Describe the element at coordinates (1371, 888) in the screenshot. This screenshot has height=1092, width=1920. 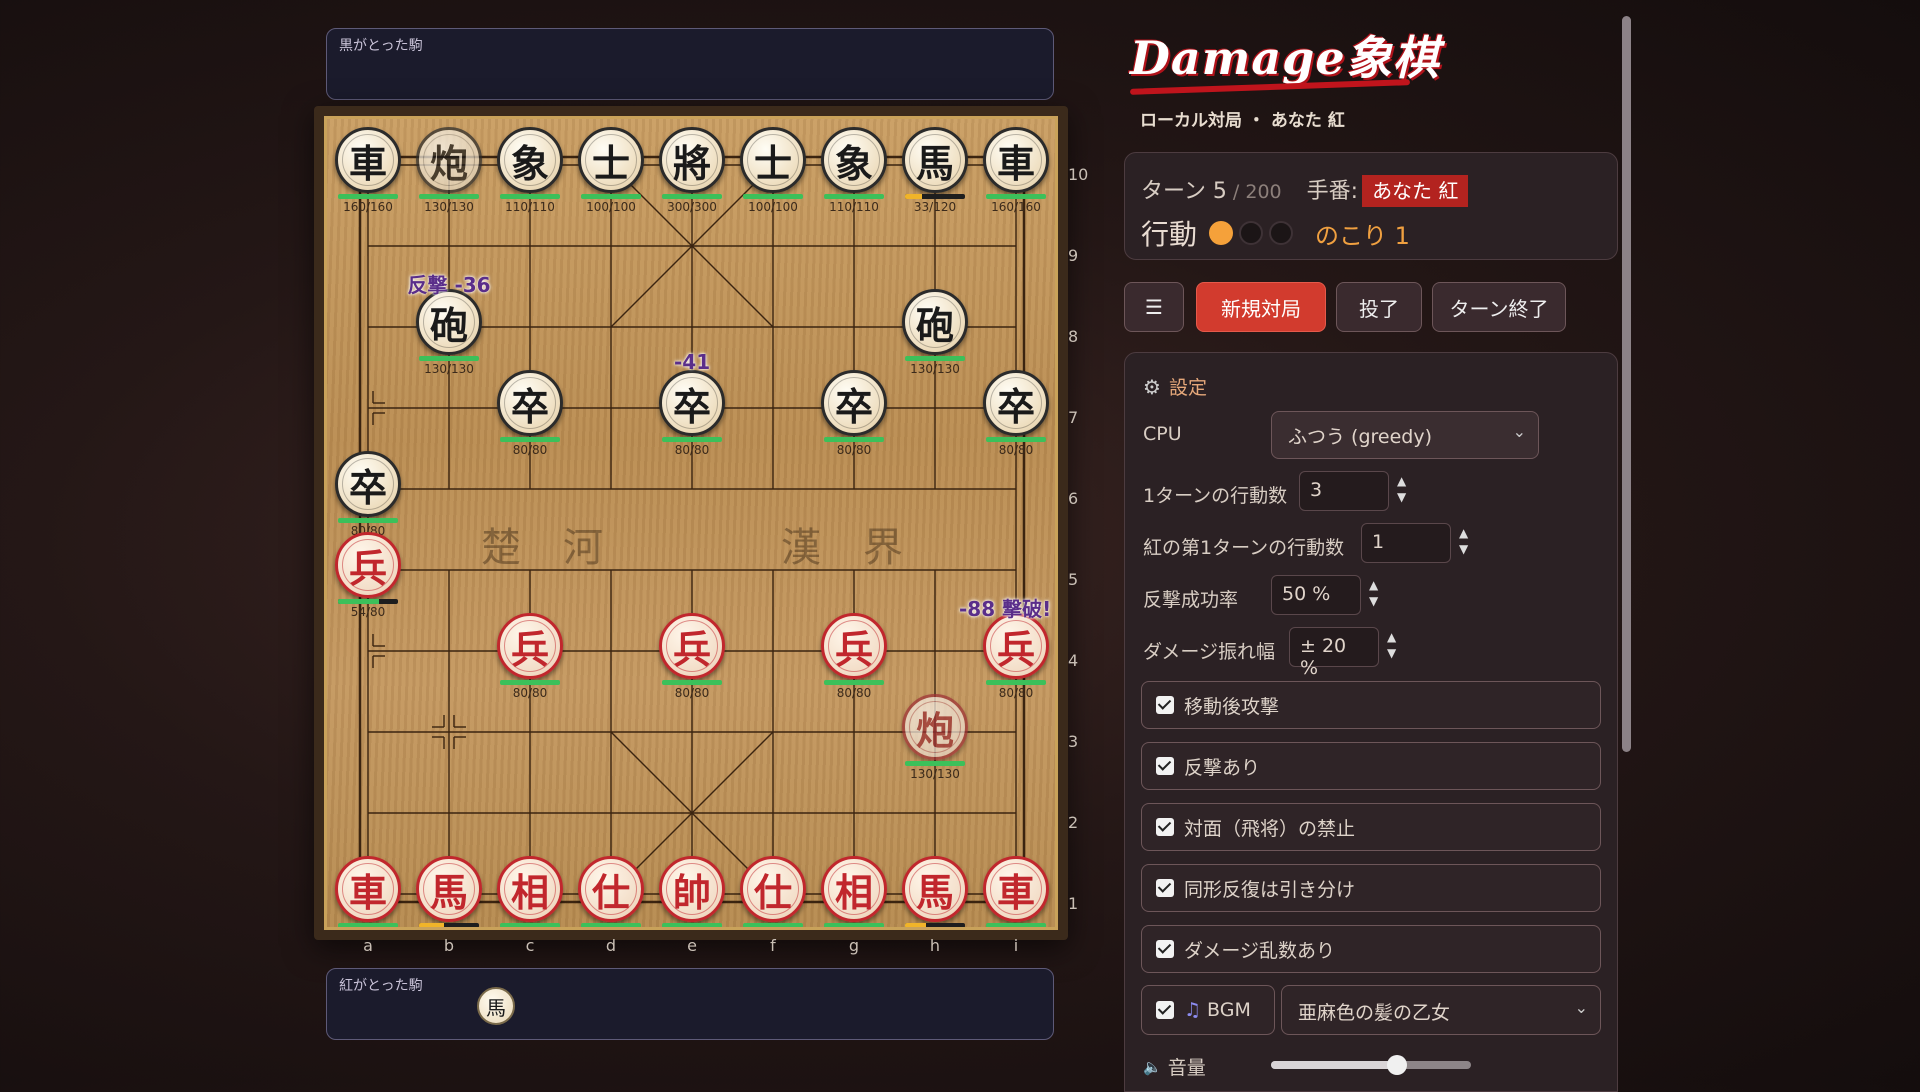
I see `repetition-draw-checkbox: 同形反復は引き分け` at that location.